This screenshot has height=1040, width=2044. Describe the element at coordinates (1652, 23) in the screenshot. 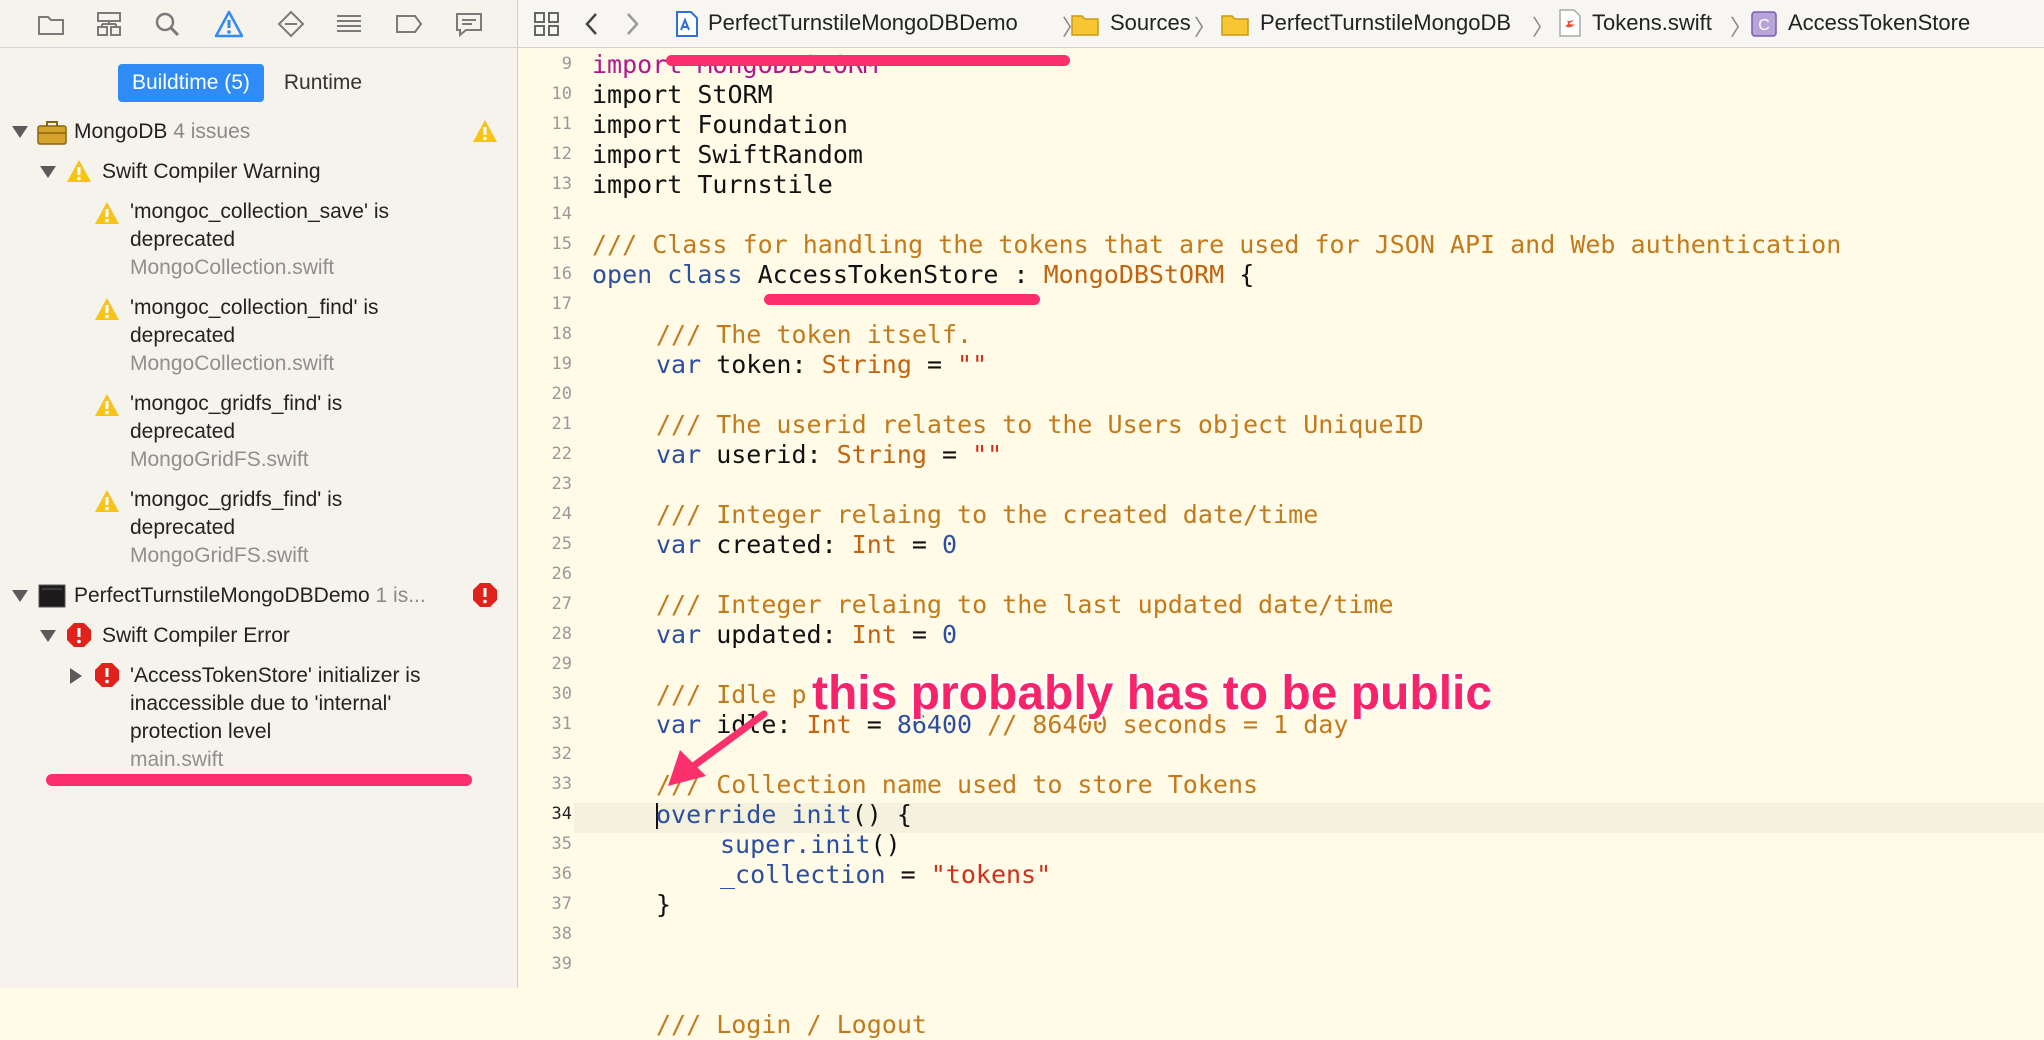

I see `breadcrumb-file: Tokens.swift` at that location.